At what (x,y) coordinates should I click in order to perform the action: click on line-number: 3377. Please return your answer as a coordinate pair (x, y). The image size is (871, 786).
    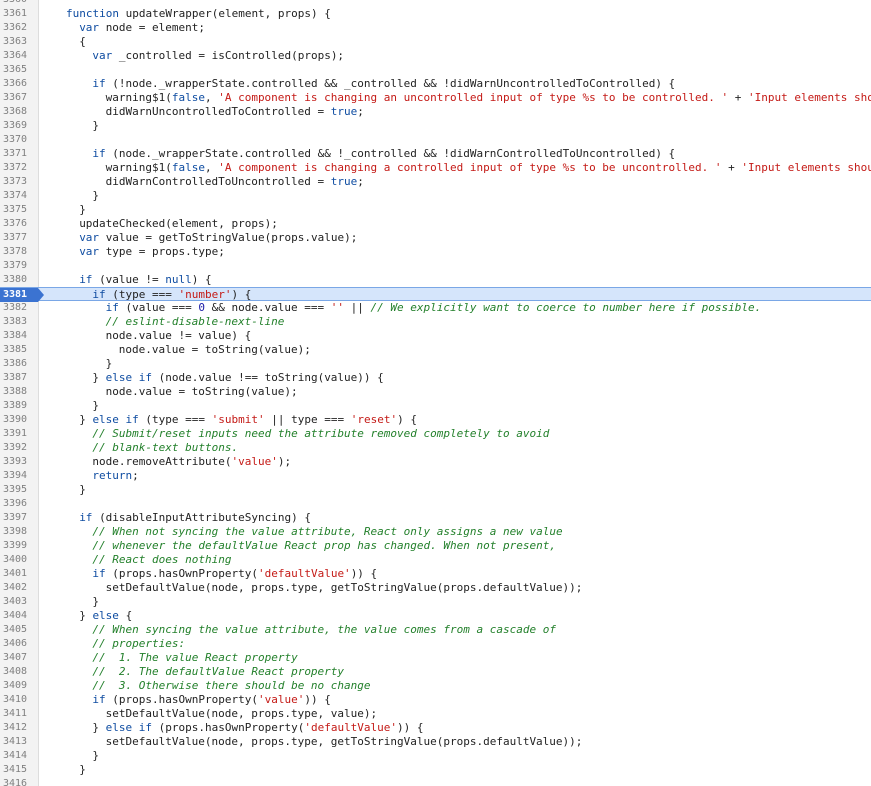
    Looking at the image, I should click on (18, 238).